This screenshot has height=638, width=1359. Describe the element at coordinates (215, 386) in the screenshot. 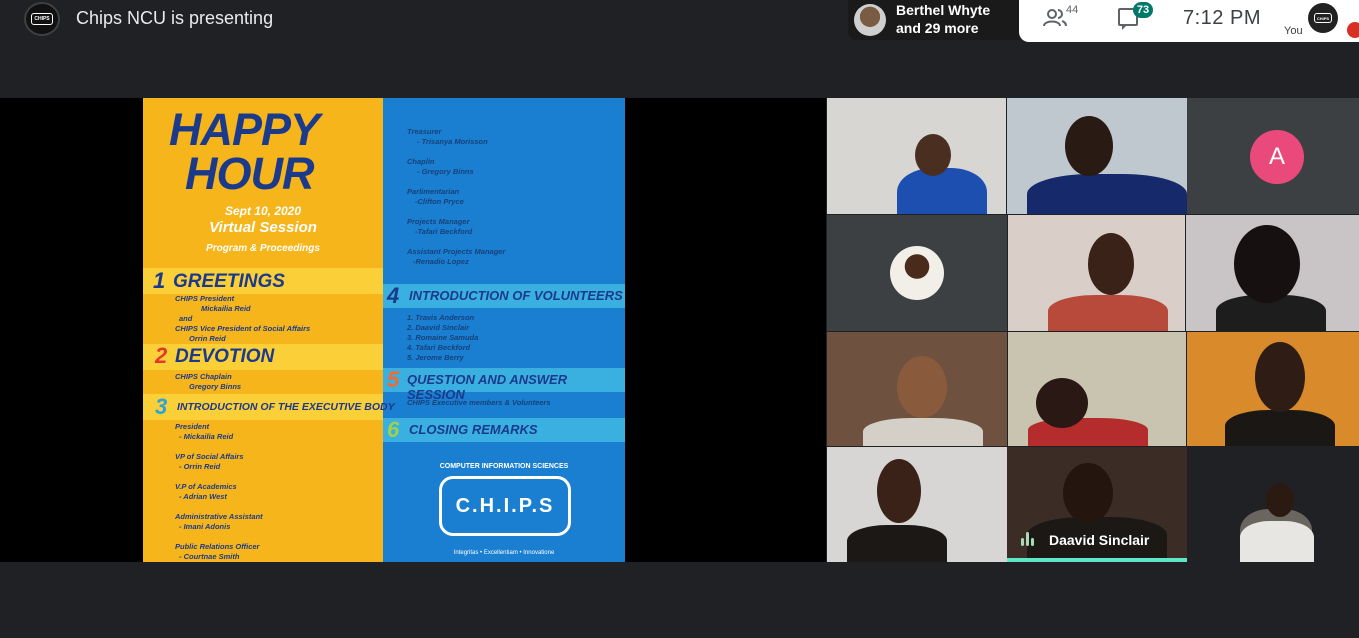

I see `devotion-line: Gregory Binns` at that location.